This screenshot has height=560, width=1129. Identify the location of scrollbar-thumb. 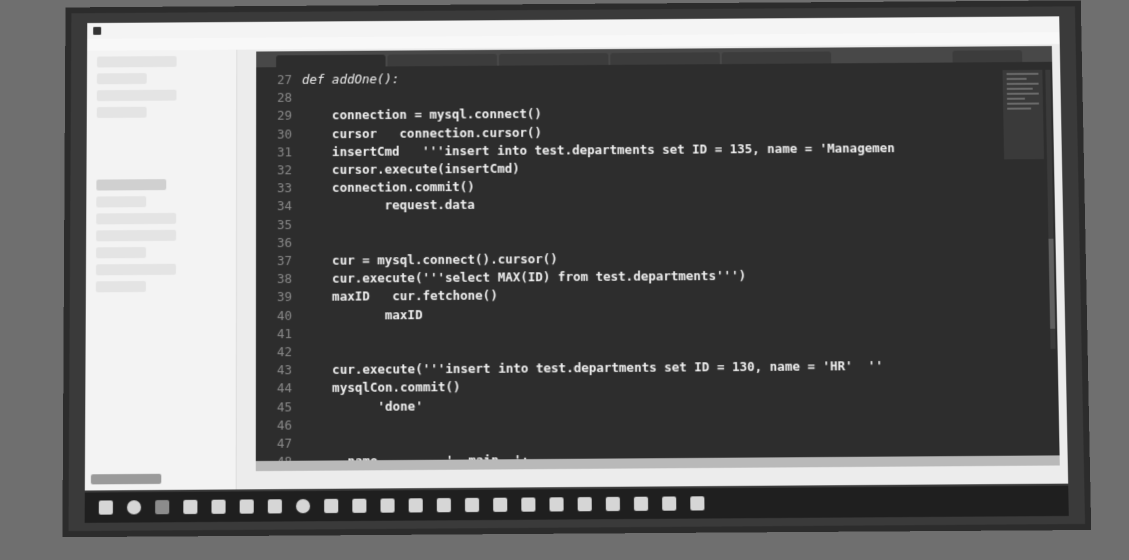
(1052, 283).